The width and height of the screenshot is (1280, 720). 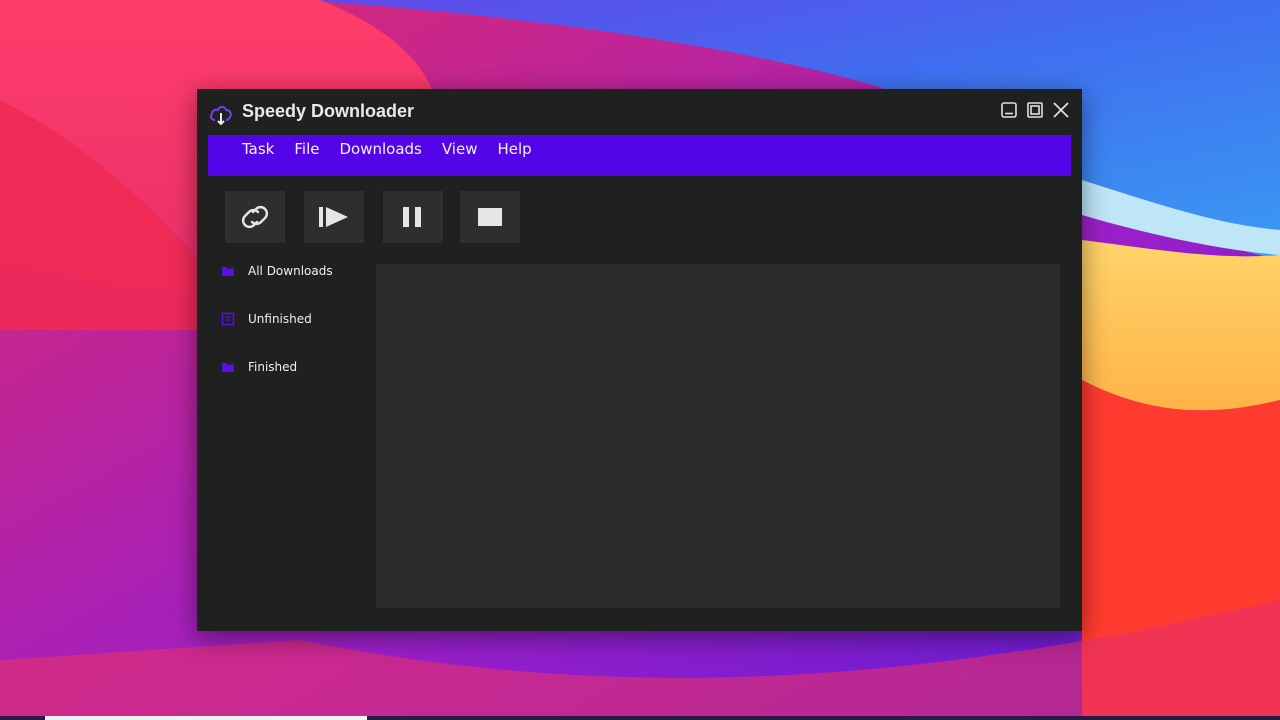 What do you see at coordinates (221, 116) in the screenshot?
I see `cloud-download-icon` at bounding box center [221, 116].